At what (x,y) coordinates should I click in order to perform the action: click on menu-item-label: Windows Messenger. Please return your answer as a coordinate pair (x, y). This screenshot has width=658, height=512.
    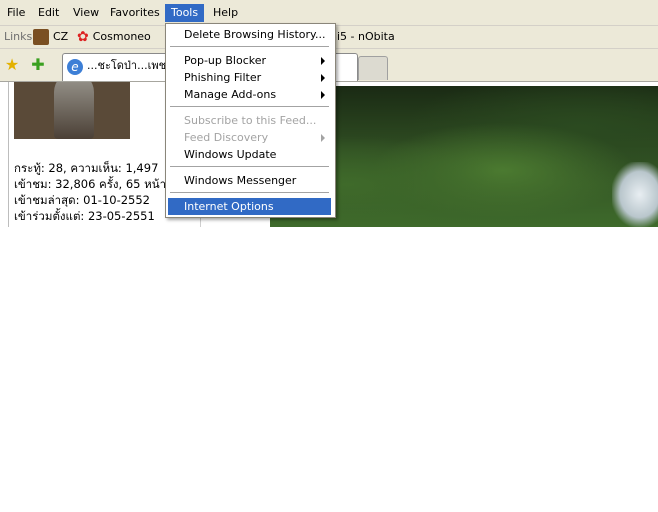
    Looking at the image, I should click on (240, 180).